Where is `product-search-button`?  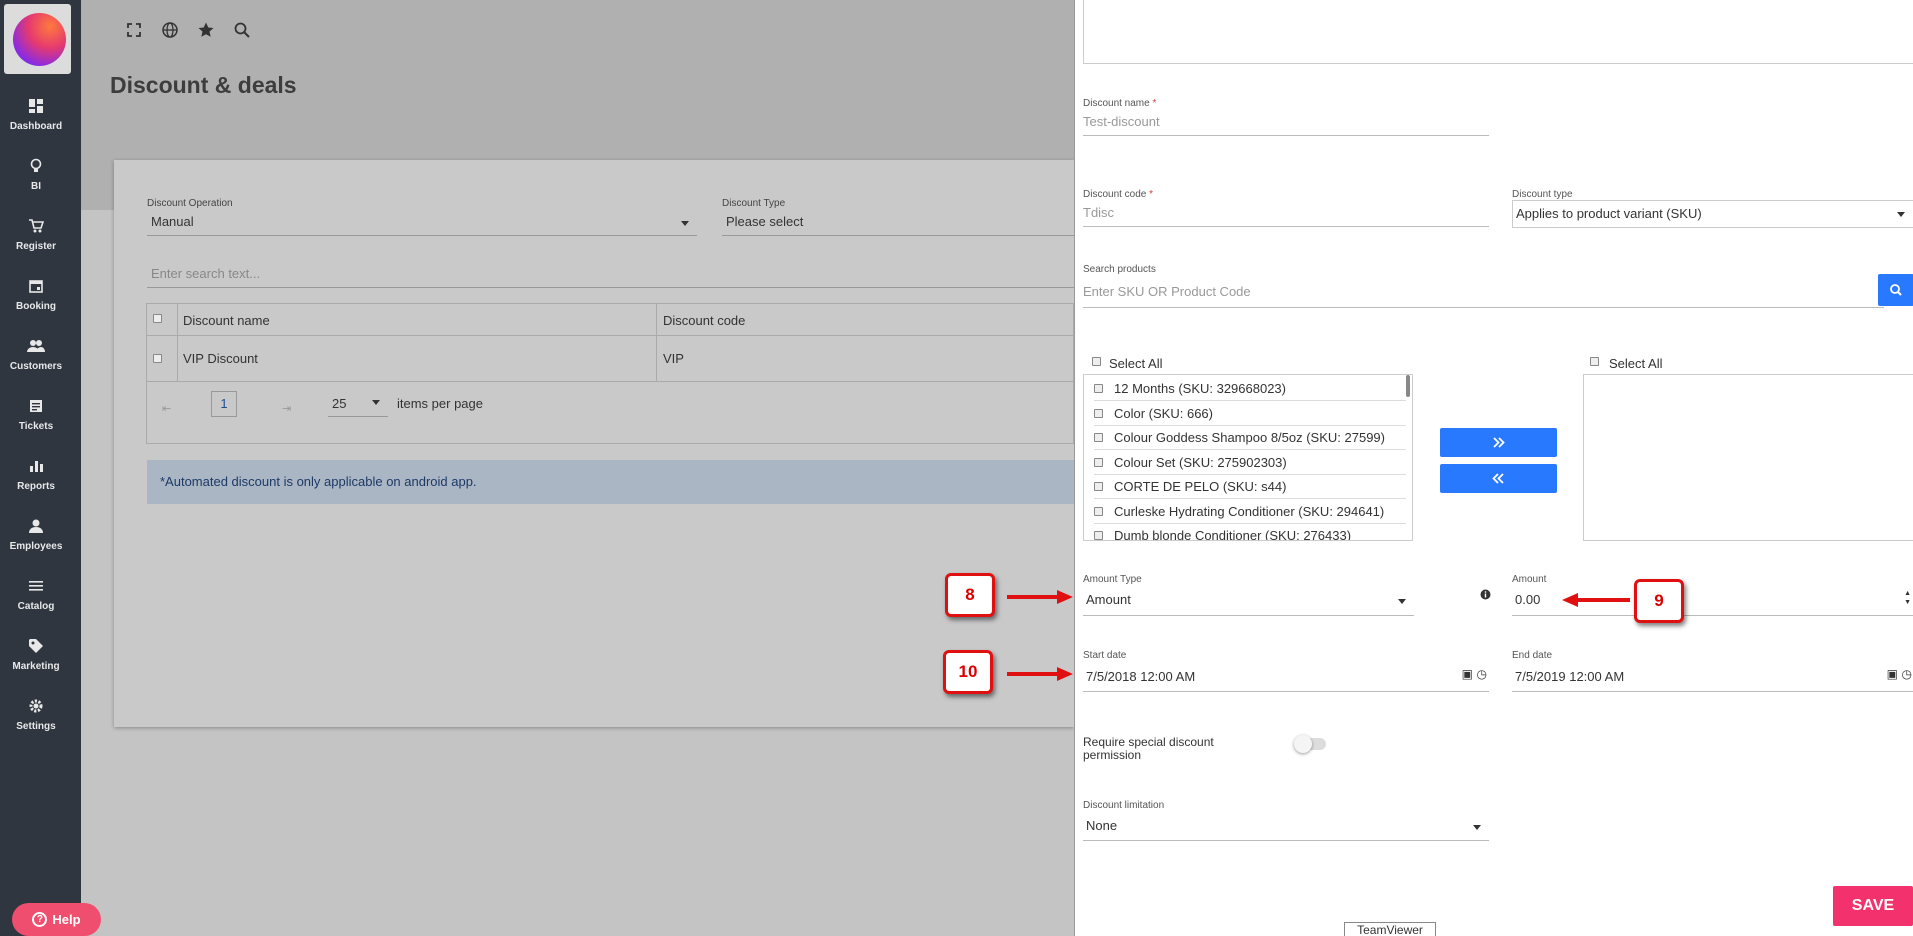 product-search-button is located at coordinates (1895, 290).